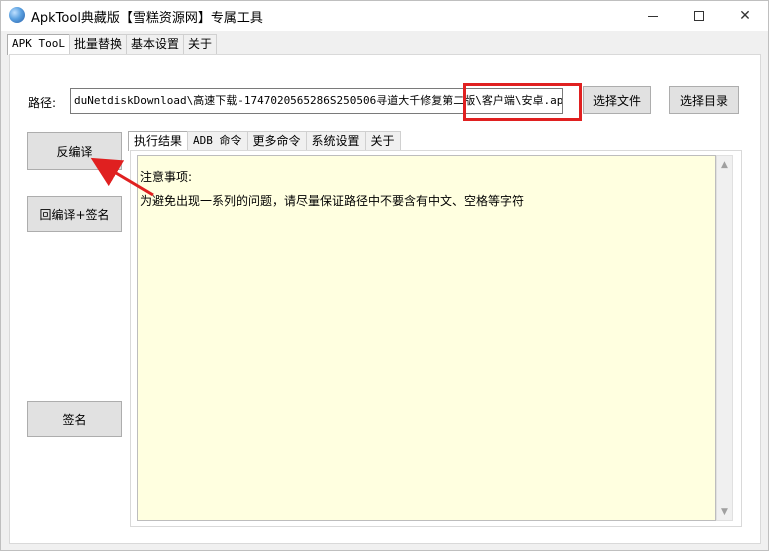 Image resolution: width=769 pixels, height=551 pixels. What do you see at coordinates (74, 214) in the screenshot?
I see `recompile-sign-button: 回编译+签名` at bounding box center [74, 214].